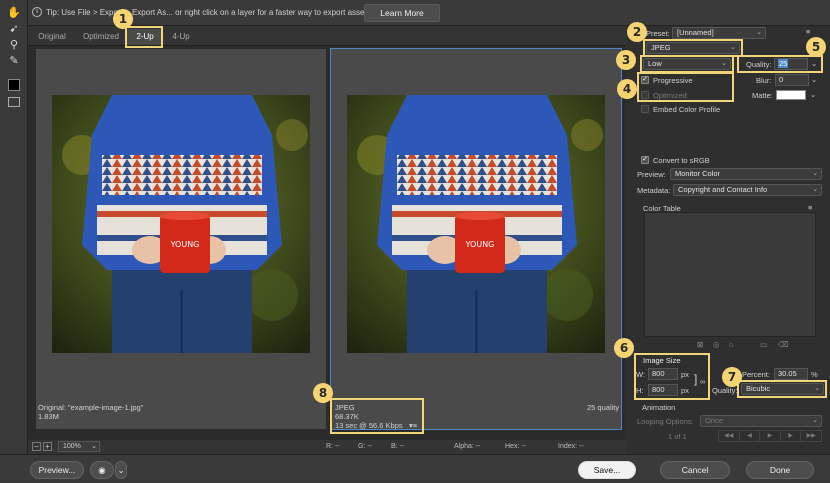 The width and height of the screenshot is (830, 483). I want to click on metadata-label: Metadata:, so click(654, 190).